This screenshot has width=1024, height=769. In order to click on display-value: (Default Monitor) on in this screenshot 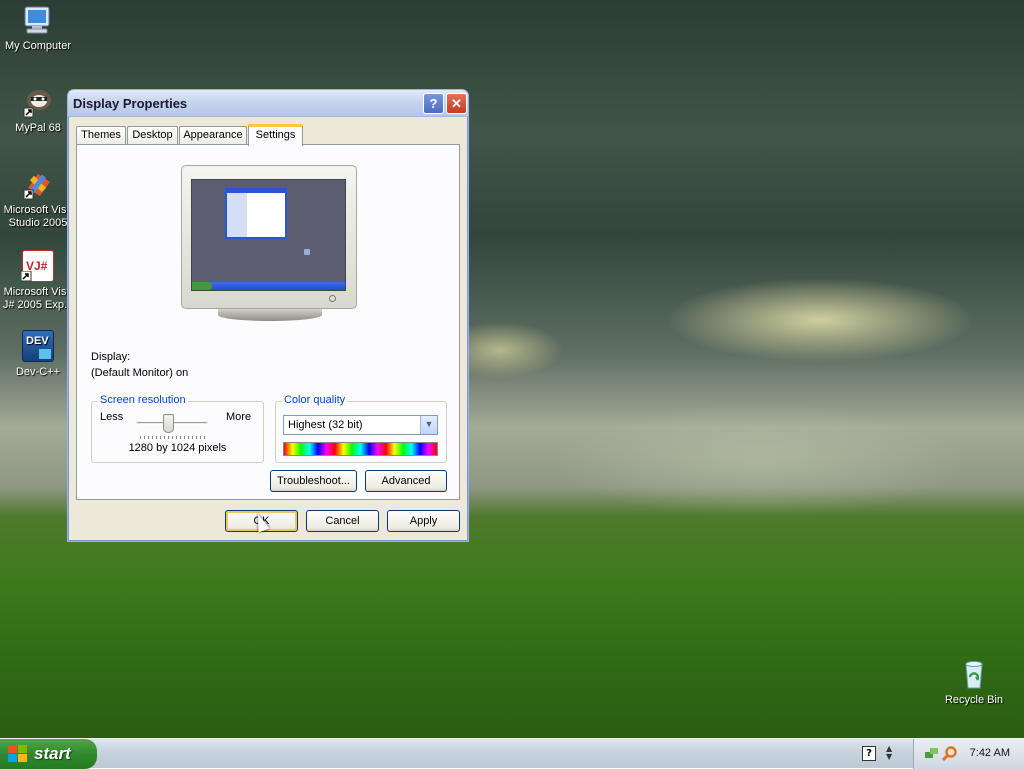, I will do `click(140, 373)`.